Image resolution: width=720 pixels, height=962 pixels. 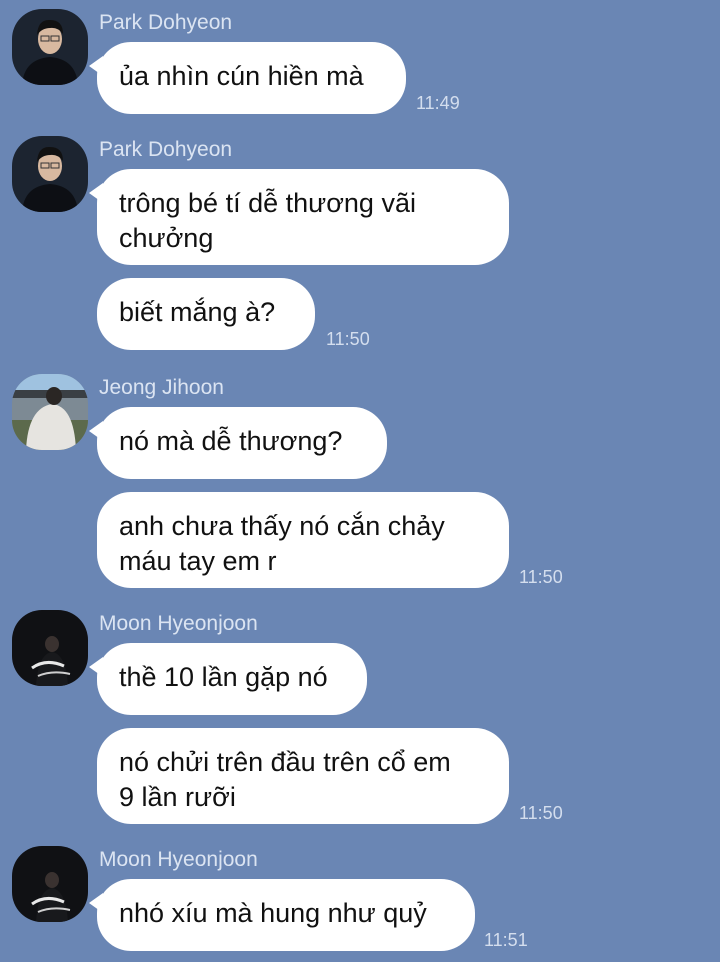 I want to click on message-bubble: trông bé tí dễ thương vãi chưởng, so click(x=299, y=217).